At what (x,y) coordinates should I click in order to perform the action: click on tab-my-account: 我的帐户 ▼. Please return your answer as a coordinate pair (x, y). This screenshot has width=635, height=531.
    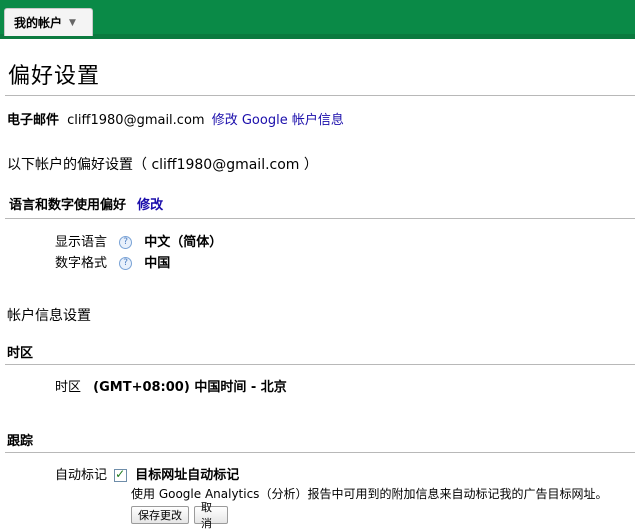
    Looking at the image, I should click on (48, 22).